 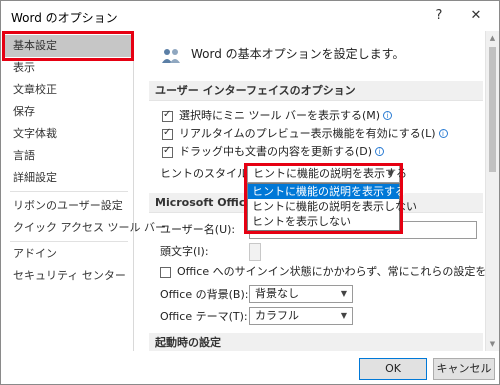 What do you see at coordinates (250, 16) in the screenshot?
I see `title-bar: Word のオプション ? ✕` at bounding box center [250, 16].